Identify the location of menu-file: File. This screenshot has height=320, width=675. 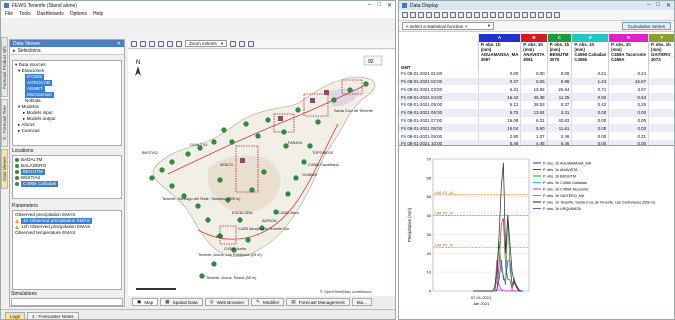
(9, 14).